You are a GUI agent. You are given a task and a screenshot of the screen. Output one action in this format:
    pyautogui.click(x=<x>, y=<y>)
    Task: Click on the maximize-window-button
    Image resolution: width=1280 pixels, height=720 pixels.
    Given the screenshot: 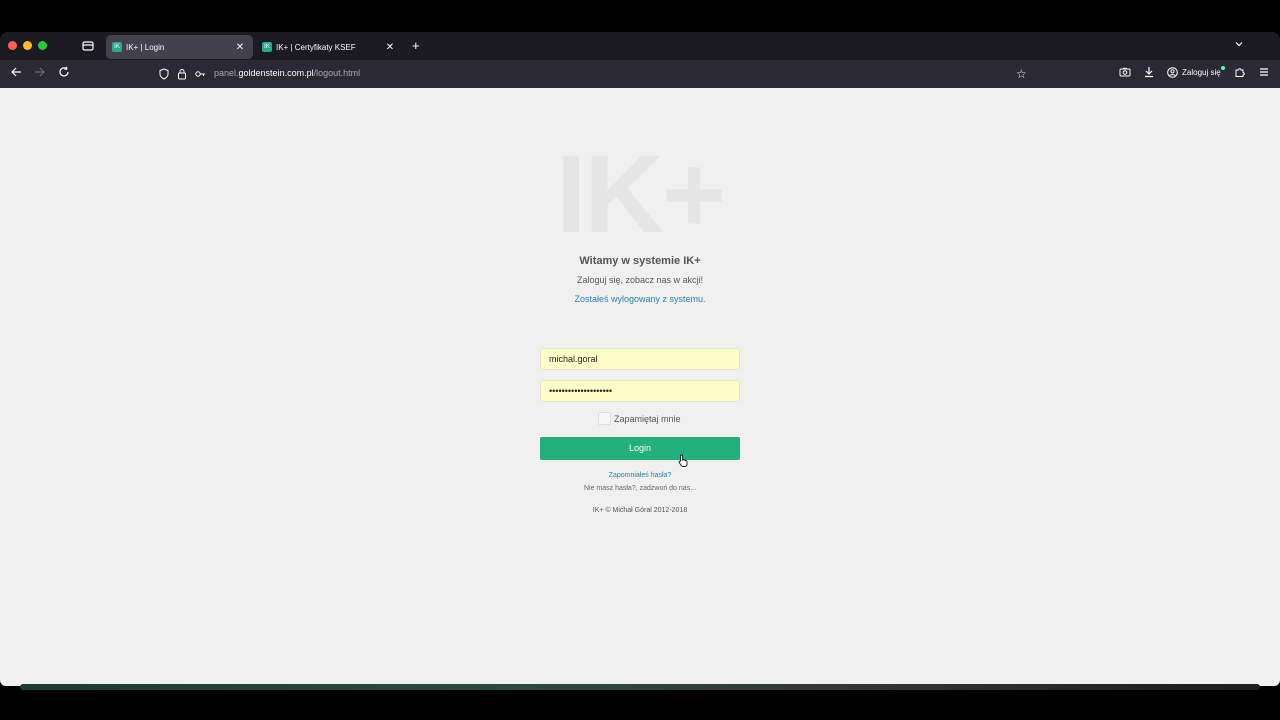 What is the action you would take?
    pyautogui.click(x=42, y=45)
    